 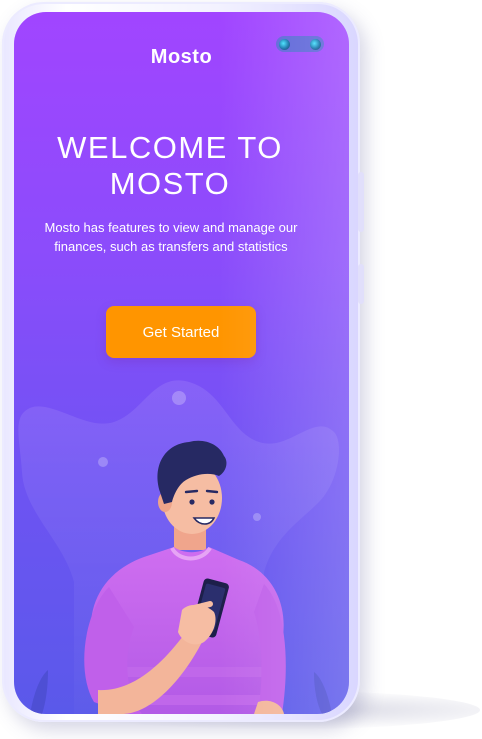 What do you see at coordinates (181, 57) in the screenshot?
I see `app-brand: Mosto` at bounding box center [181, 57].